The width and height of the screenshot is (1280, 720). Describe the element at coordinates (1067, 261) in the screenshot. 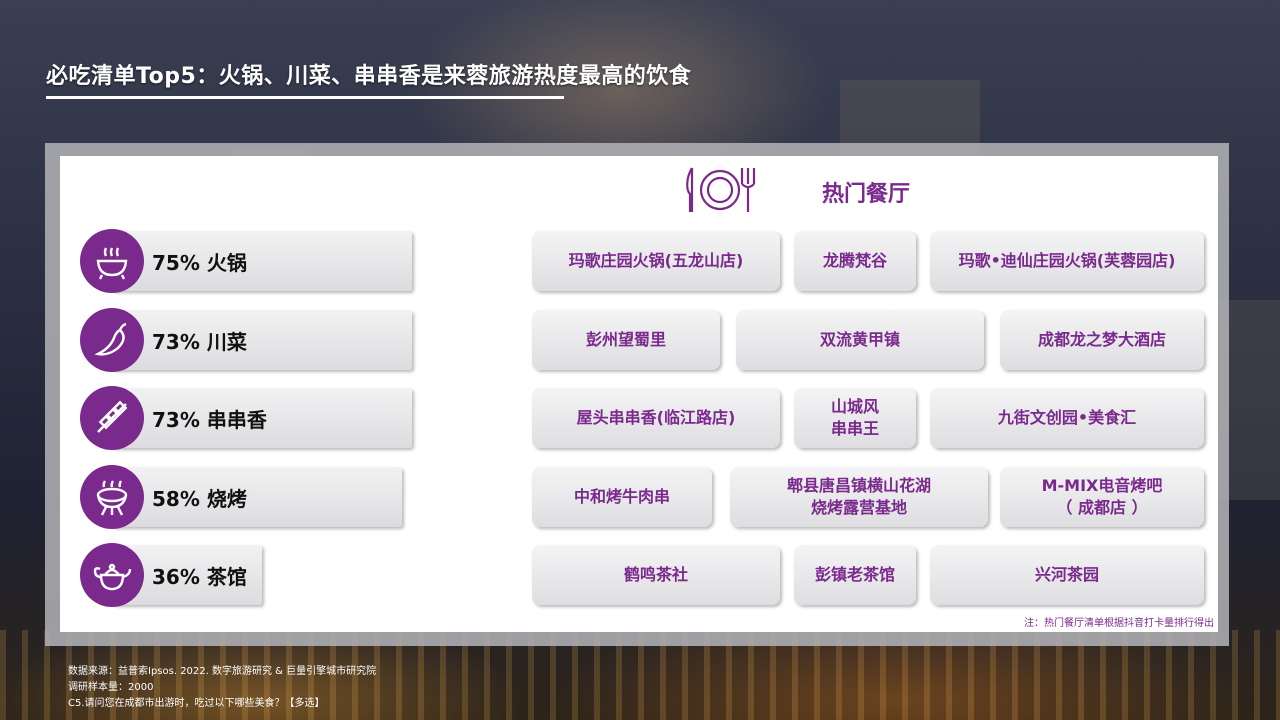

I see `restaurant-tile: 玛歌•迪仙庄园火锅(芙蓉园店)` at that location.